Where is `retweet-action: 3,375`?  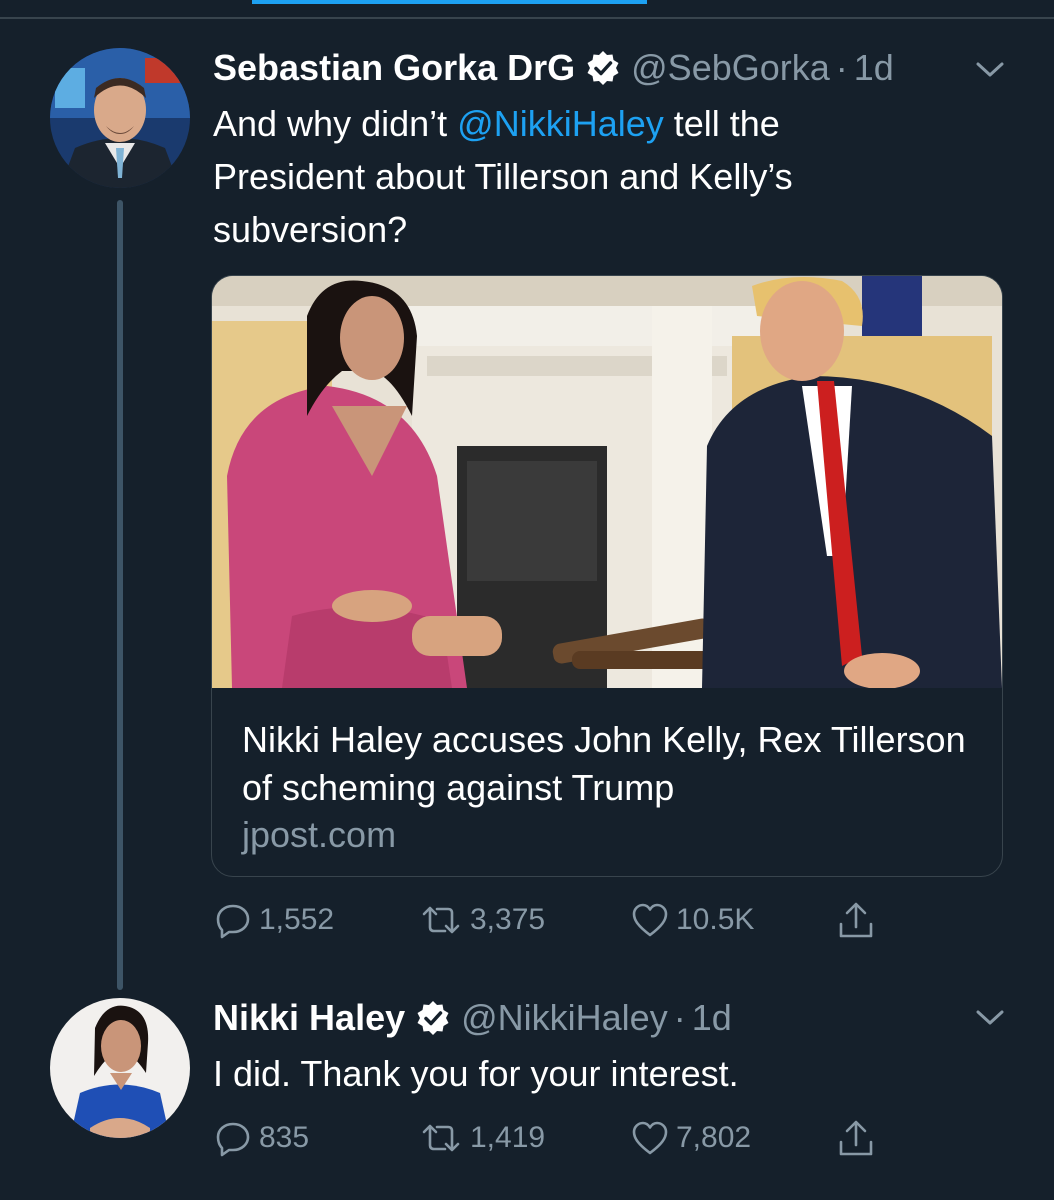
retweet-action: 3,375 is located at coordinates (481, 920).